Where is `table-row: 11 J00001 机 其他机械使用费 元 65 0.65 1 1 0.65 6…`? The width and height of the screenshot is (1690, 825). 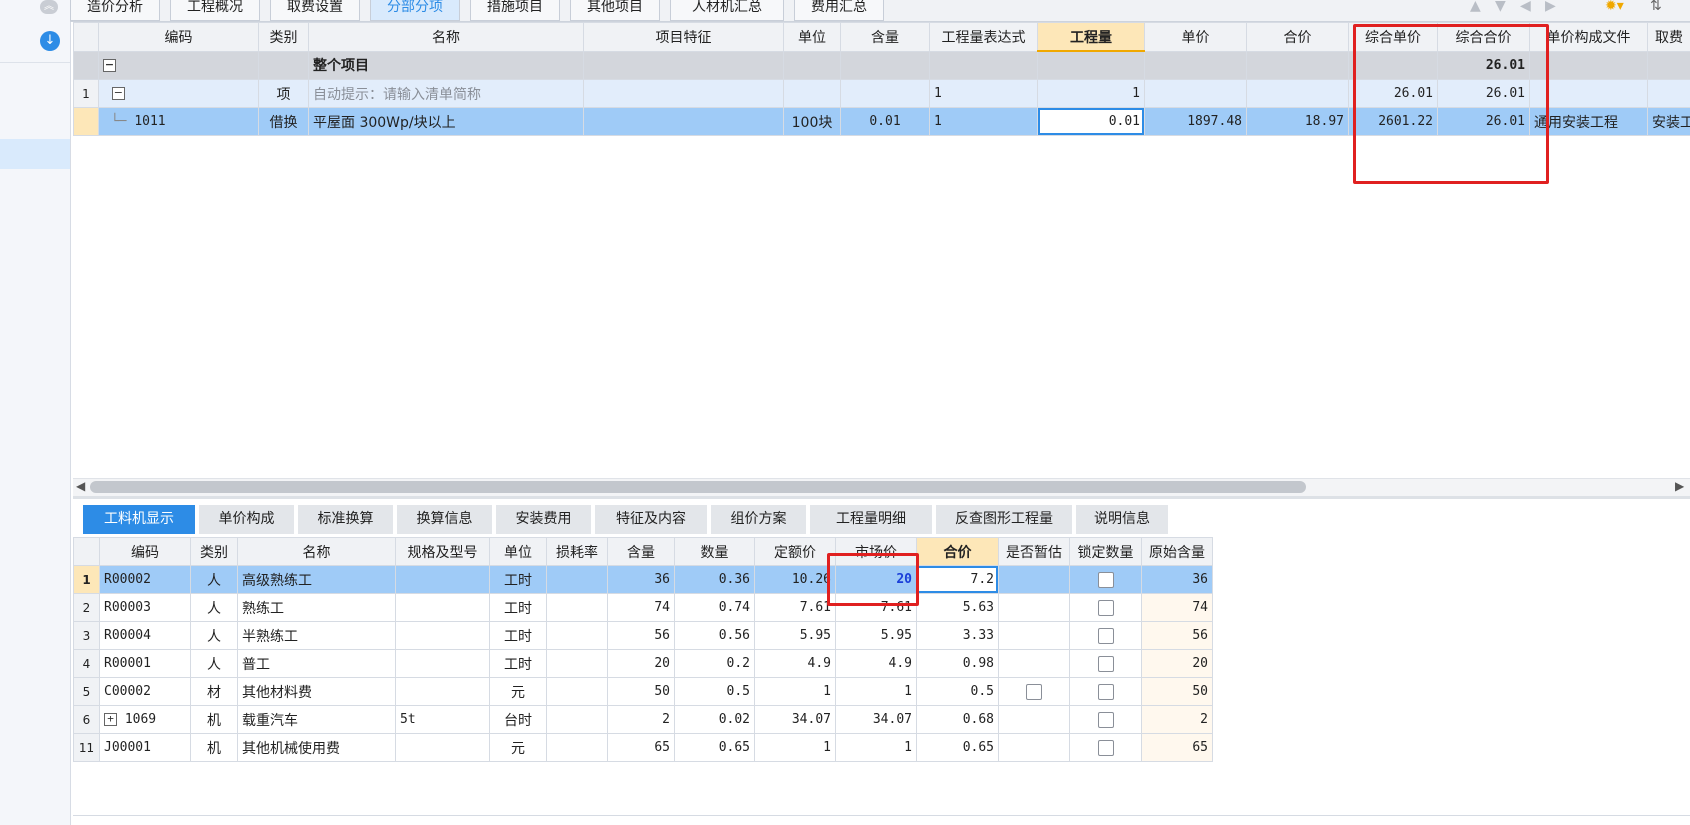
table-row: 11 J00001 机 其他机械使用费 元 65 0.65 1 1 0.65 6… is located at coordinates (643, 747).